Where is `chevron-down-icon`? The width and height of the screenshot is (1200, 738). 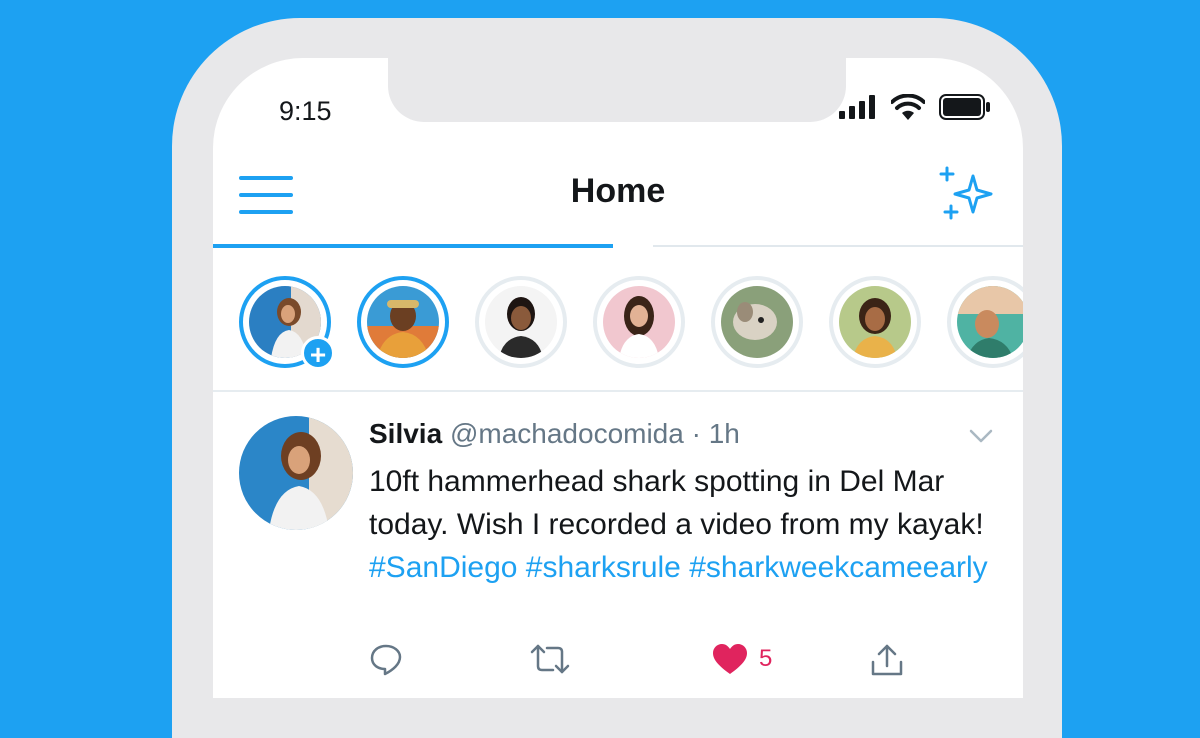 chevron-down-icon is located at coordinates (981, 436).